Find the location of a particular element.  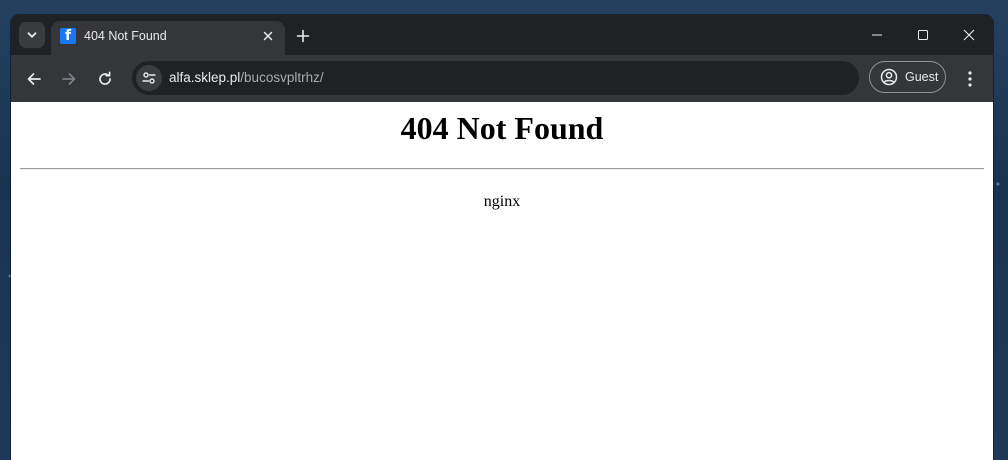

tab-title: 404 Not Found is located at coordinates (125, 36).